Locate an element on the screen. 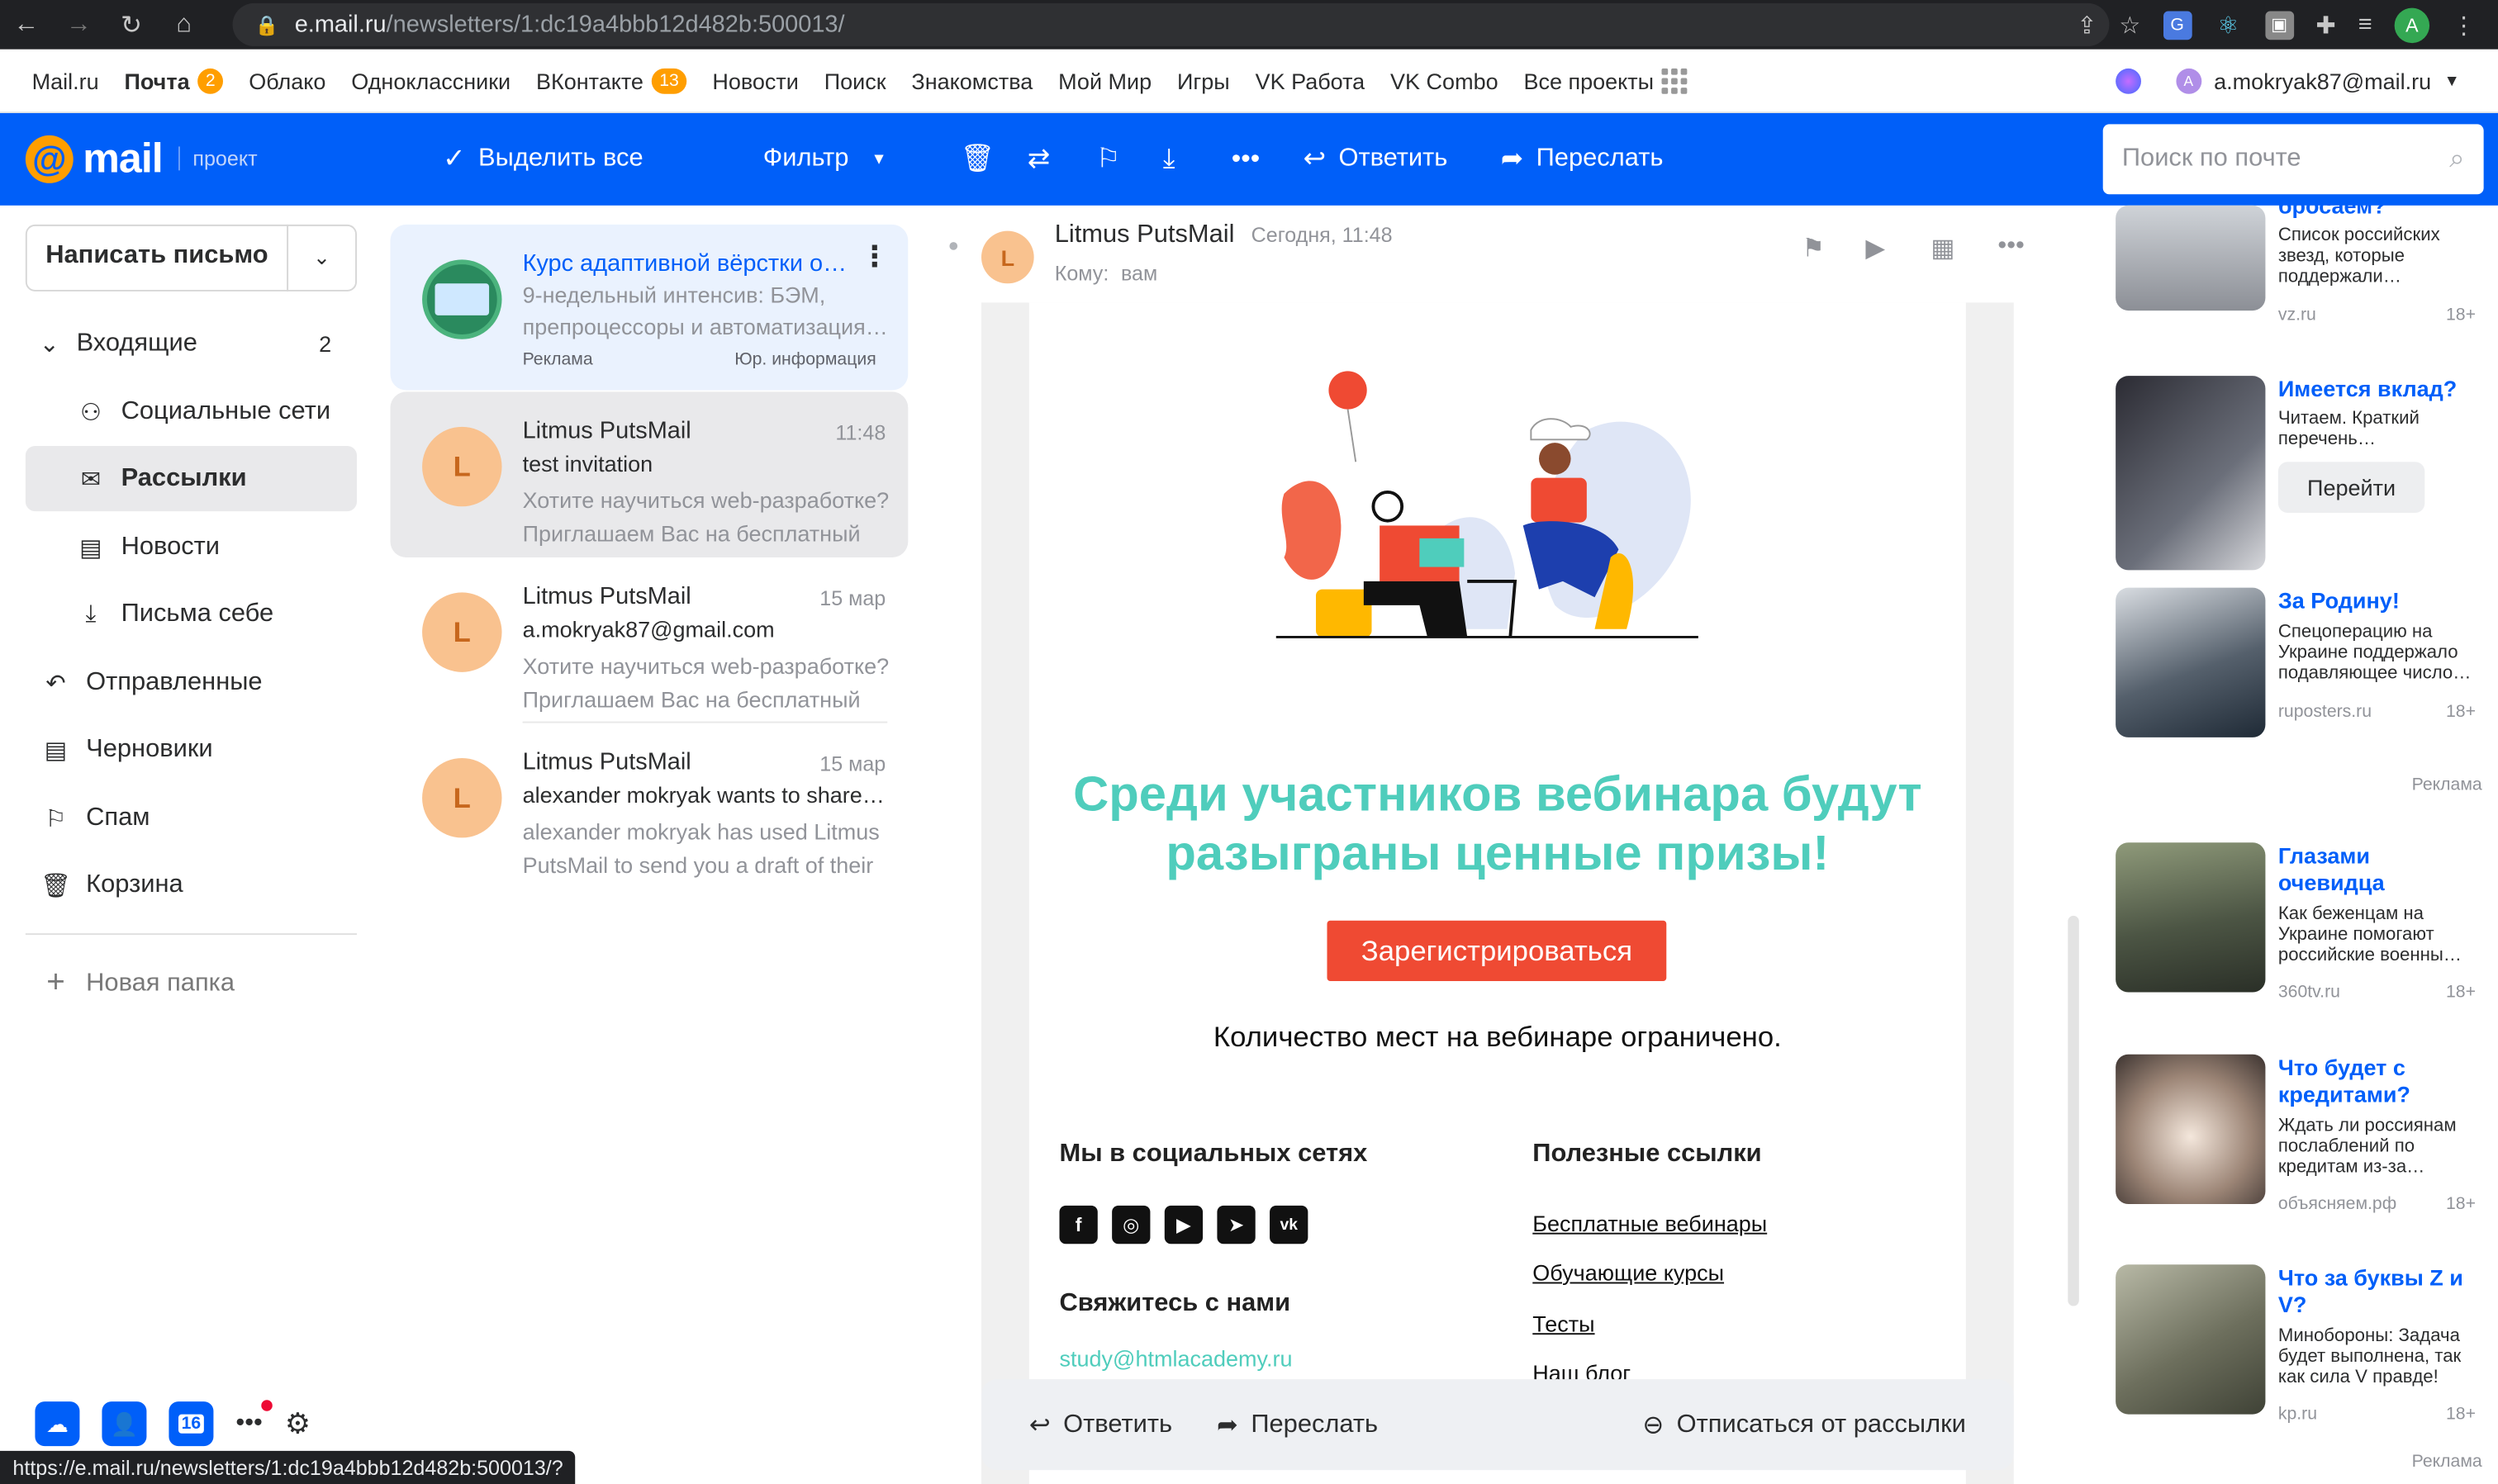  folder-trash: 🗑 Корзина is located at coordinates (191, 884).